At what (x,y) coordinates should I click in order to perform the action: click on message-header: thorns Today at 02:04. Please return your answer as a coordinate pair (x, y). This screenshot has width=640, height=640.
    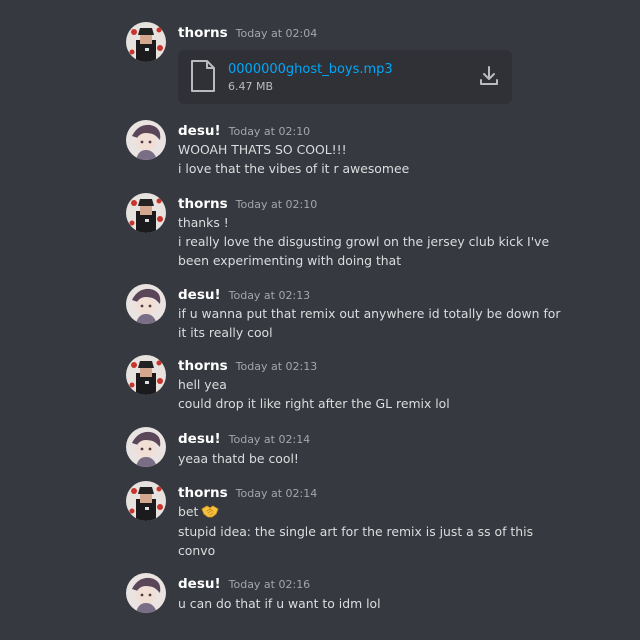
    Looking at the image, I should click on (247, 33).